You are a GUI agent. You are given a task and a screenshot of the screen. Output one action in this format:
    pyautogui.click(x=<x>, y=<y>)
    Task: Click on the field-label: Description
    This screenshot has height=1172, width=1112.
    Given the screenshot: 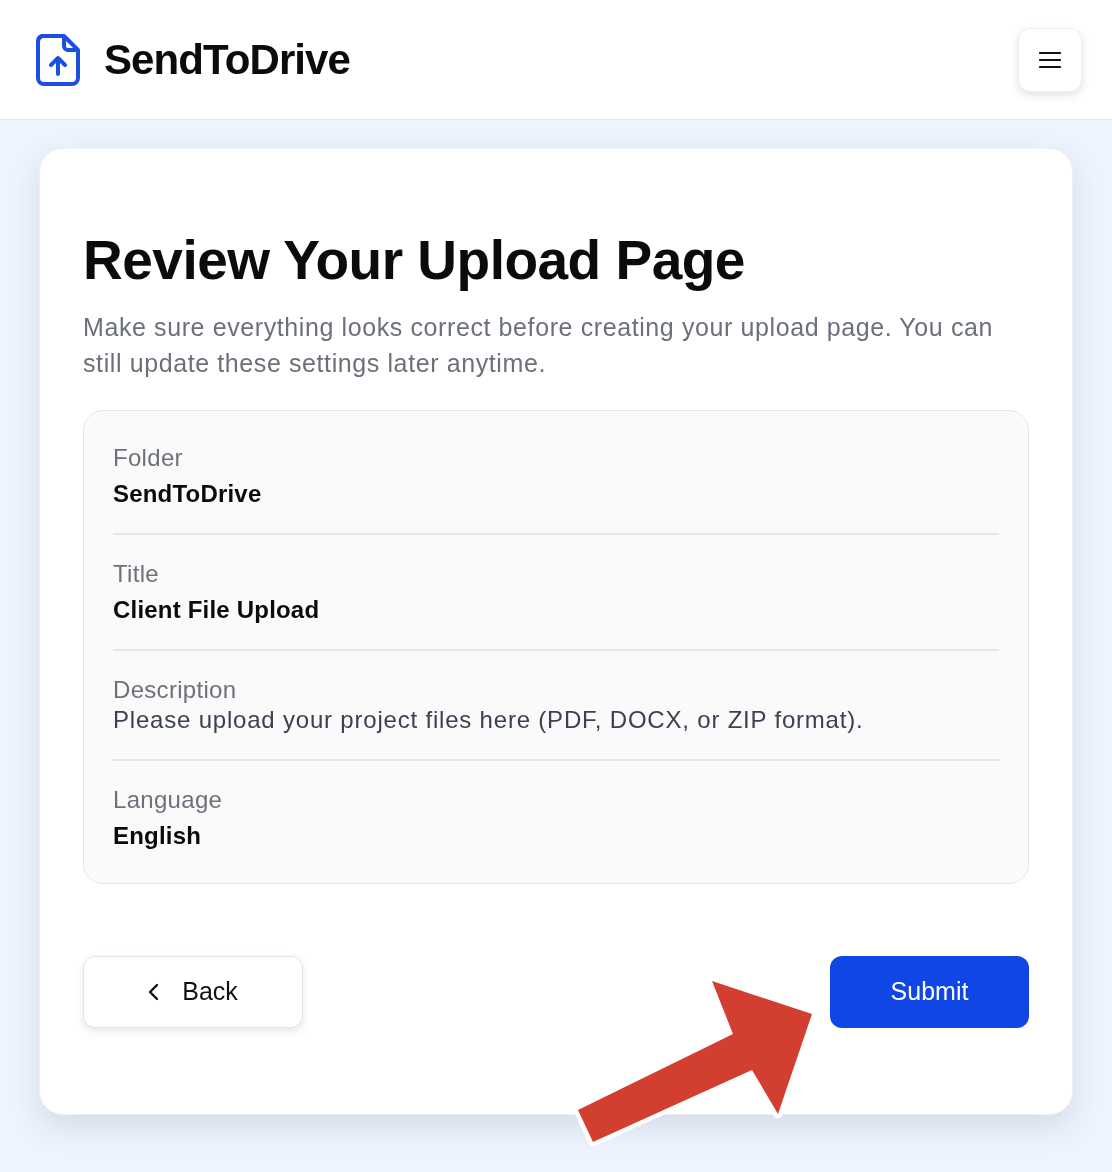 What is the action you would take?
    pyautogui.click(x=175, y=690)
    